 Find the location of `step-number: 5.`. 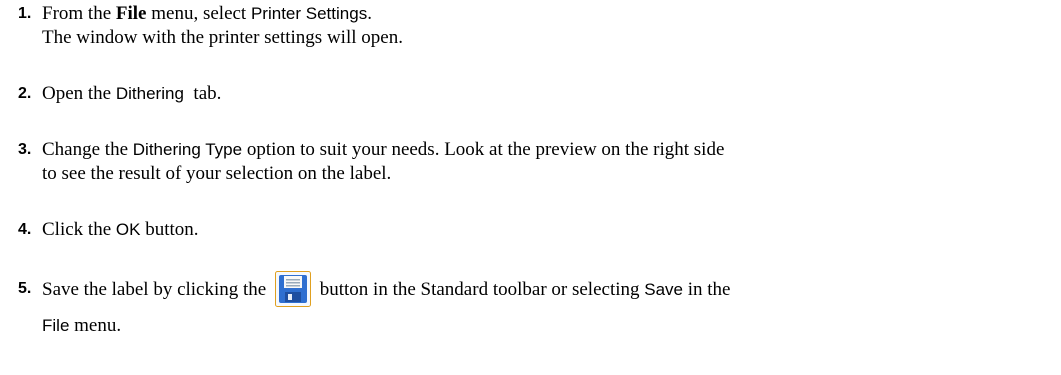

step-number: 5. is located at coordinates (25, 288).